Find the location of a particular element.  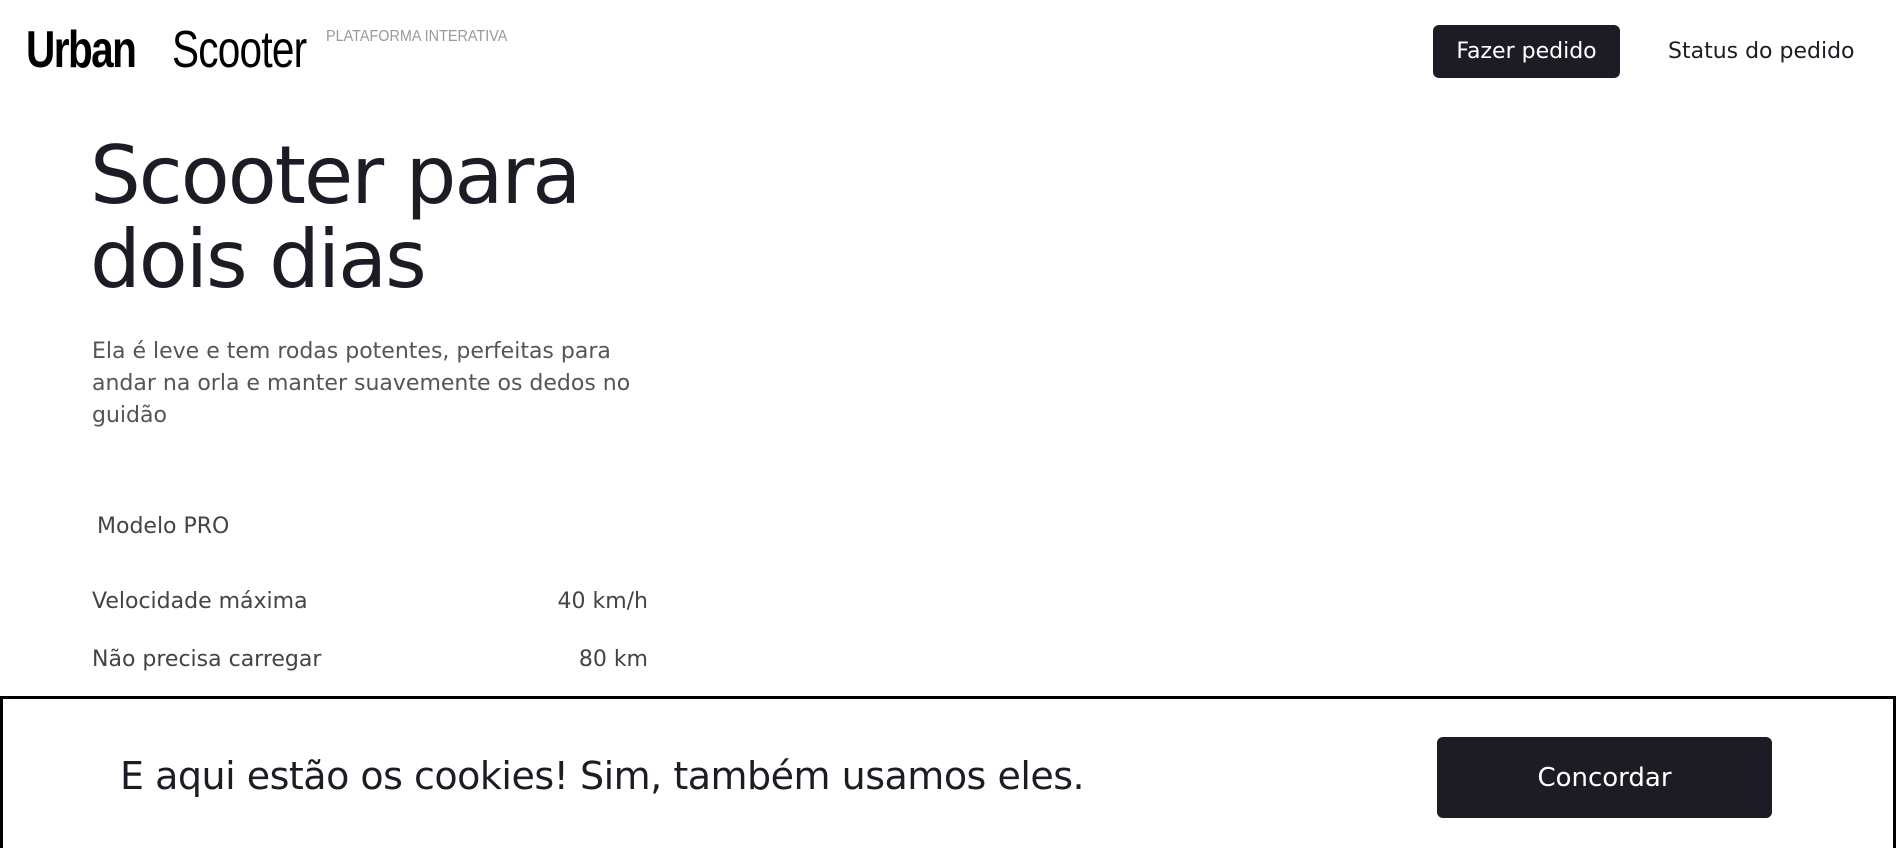

hero-title-line2: dois dias is located at coordinates (258, 259).